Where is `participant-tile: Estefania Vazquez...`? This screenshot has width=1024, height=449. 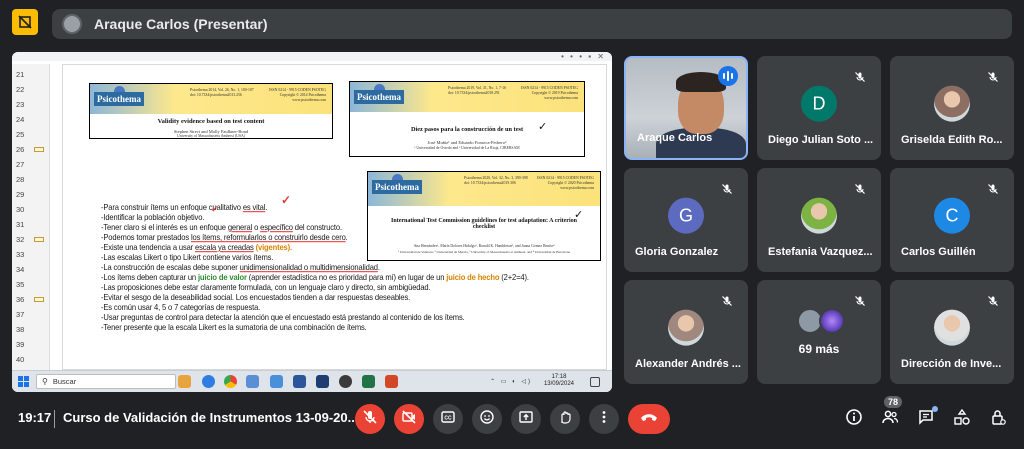 participant-tile: Estefania Vazquez... is located at coordinates (819, 220).